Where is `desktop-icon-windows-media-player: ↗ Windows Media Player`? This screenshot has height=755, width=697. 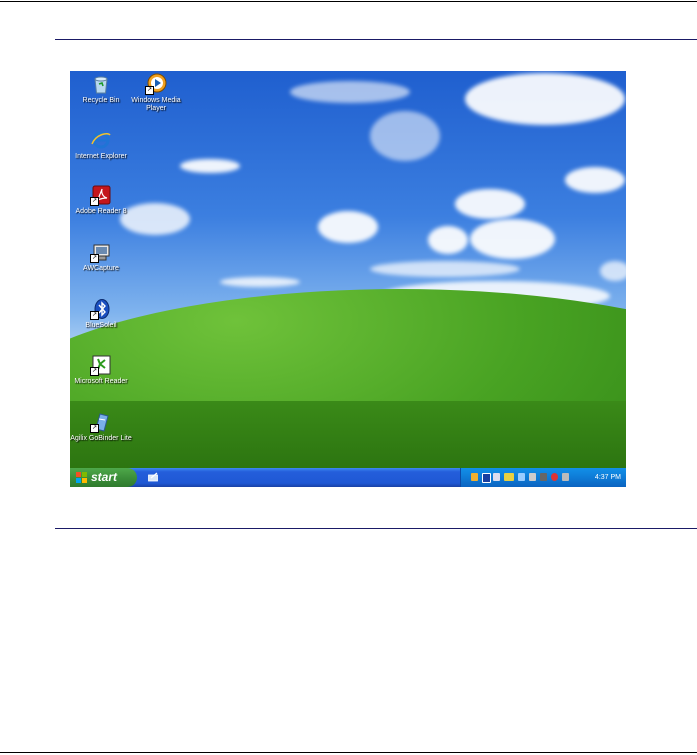 desktop-icon-windows-media-player: ↗ Windows Media Player is located at coordinates (156, 93).